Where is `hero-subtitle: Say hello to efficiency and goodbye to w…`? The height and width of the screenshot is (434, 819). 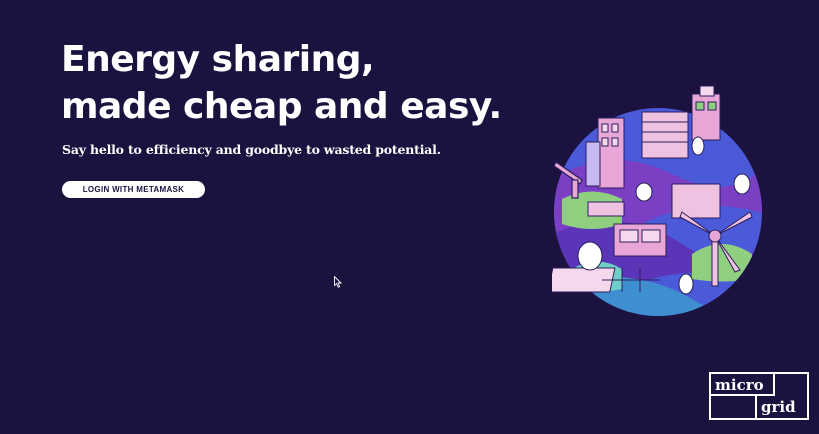 hero-subtitle: Say hello to efficiency and goodbye to w… is located at coordinates (251, 149).